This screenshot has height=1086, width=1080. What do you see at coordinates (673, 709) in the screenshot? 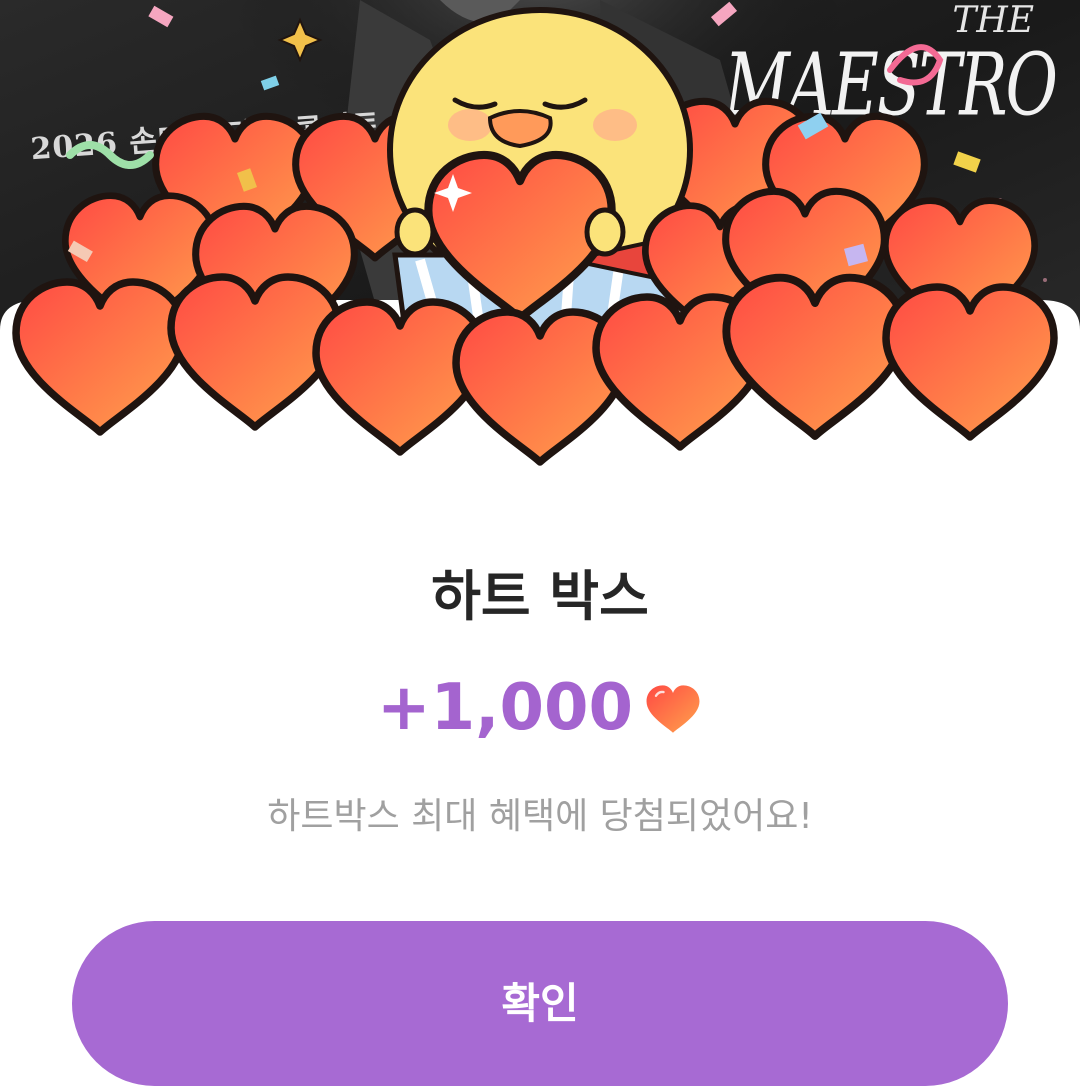
I see `heart-icon` at bounding box center [673, 709].